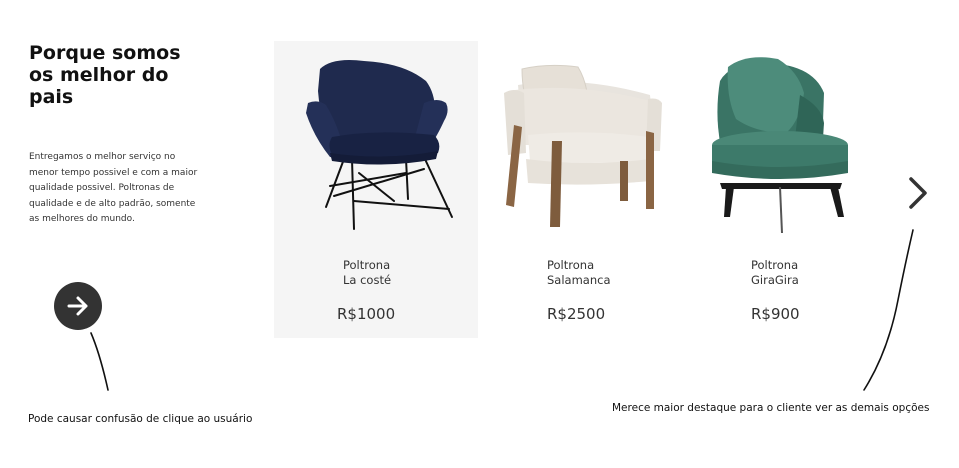 The image size is (959, 468). Describe the element at coordinates (576, 314) in the screenshot. I see `product-price: R$2500` at that location.